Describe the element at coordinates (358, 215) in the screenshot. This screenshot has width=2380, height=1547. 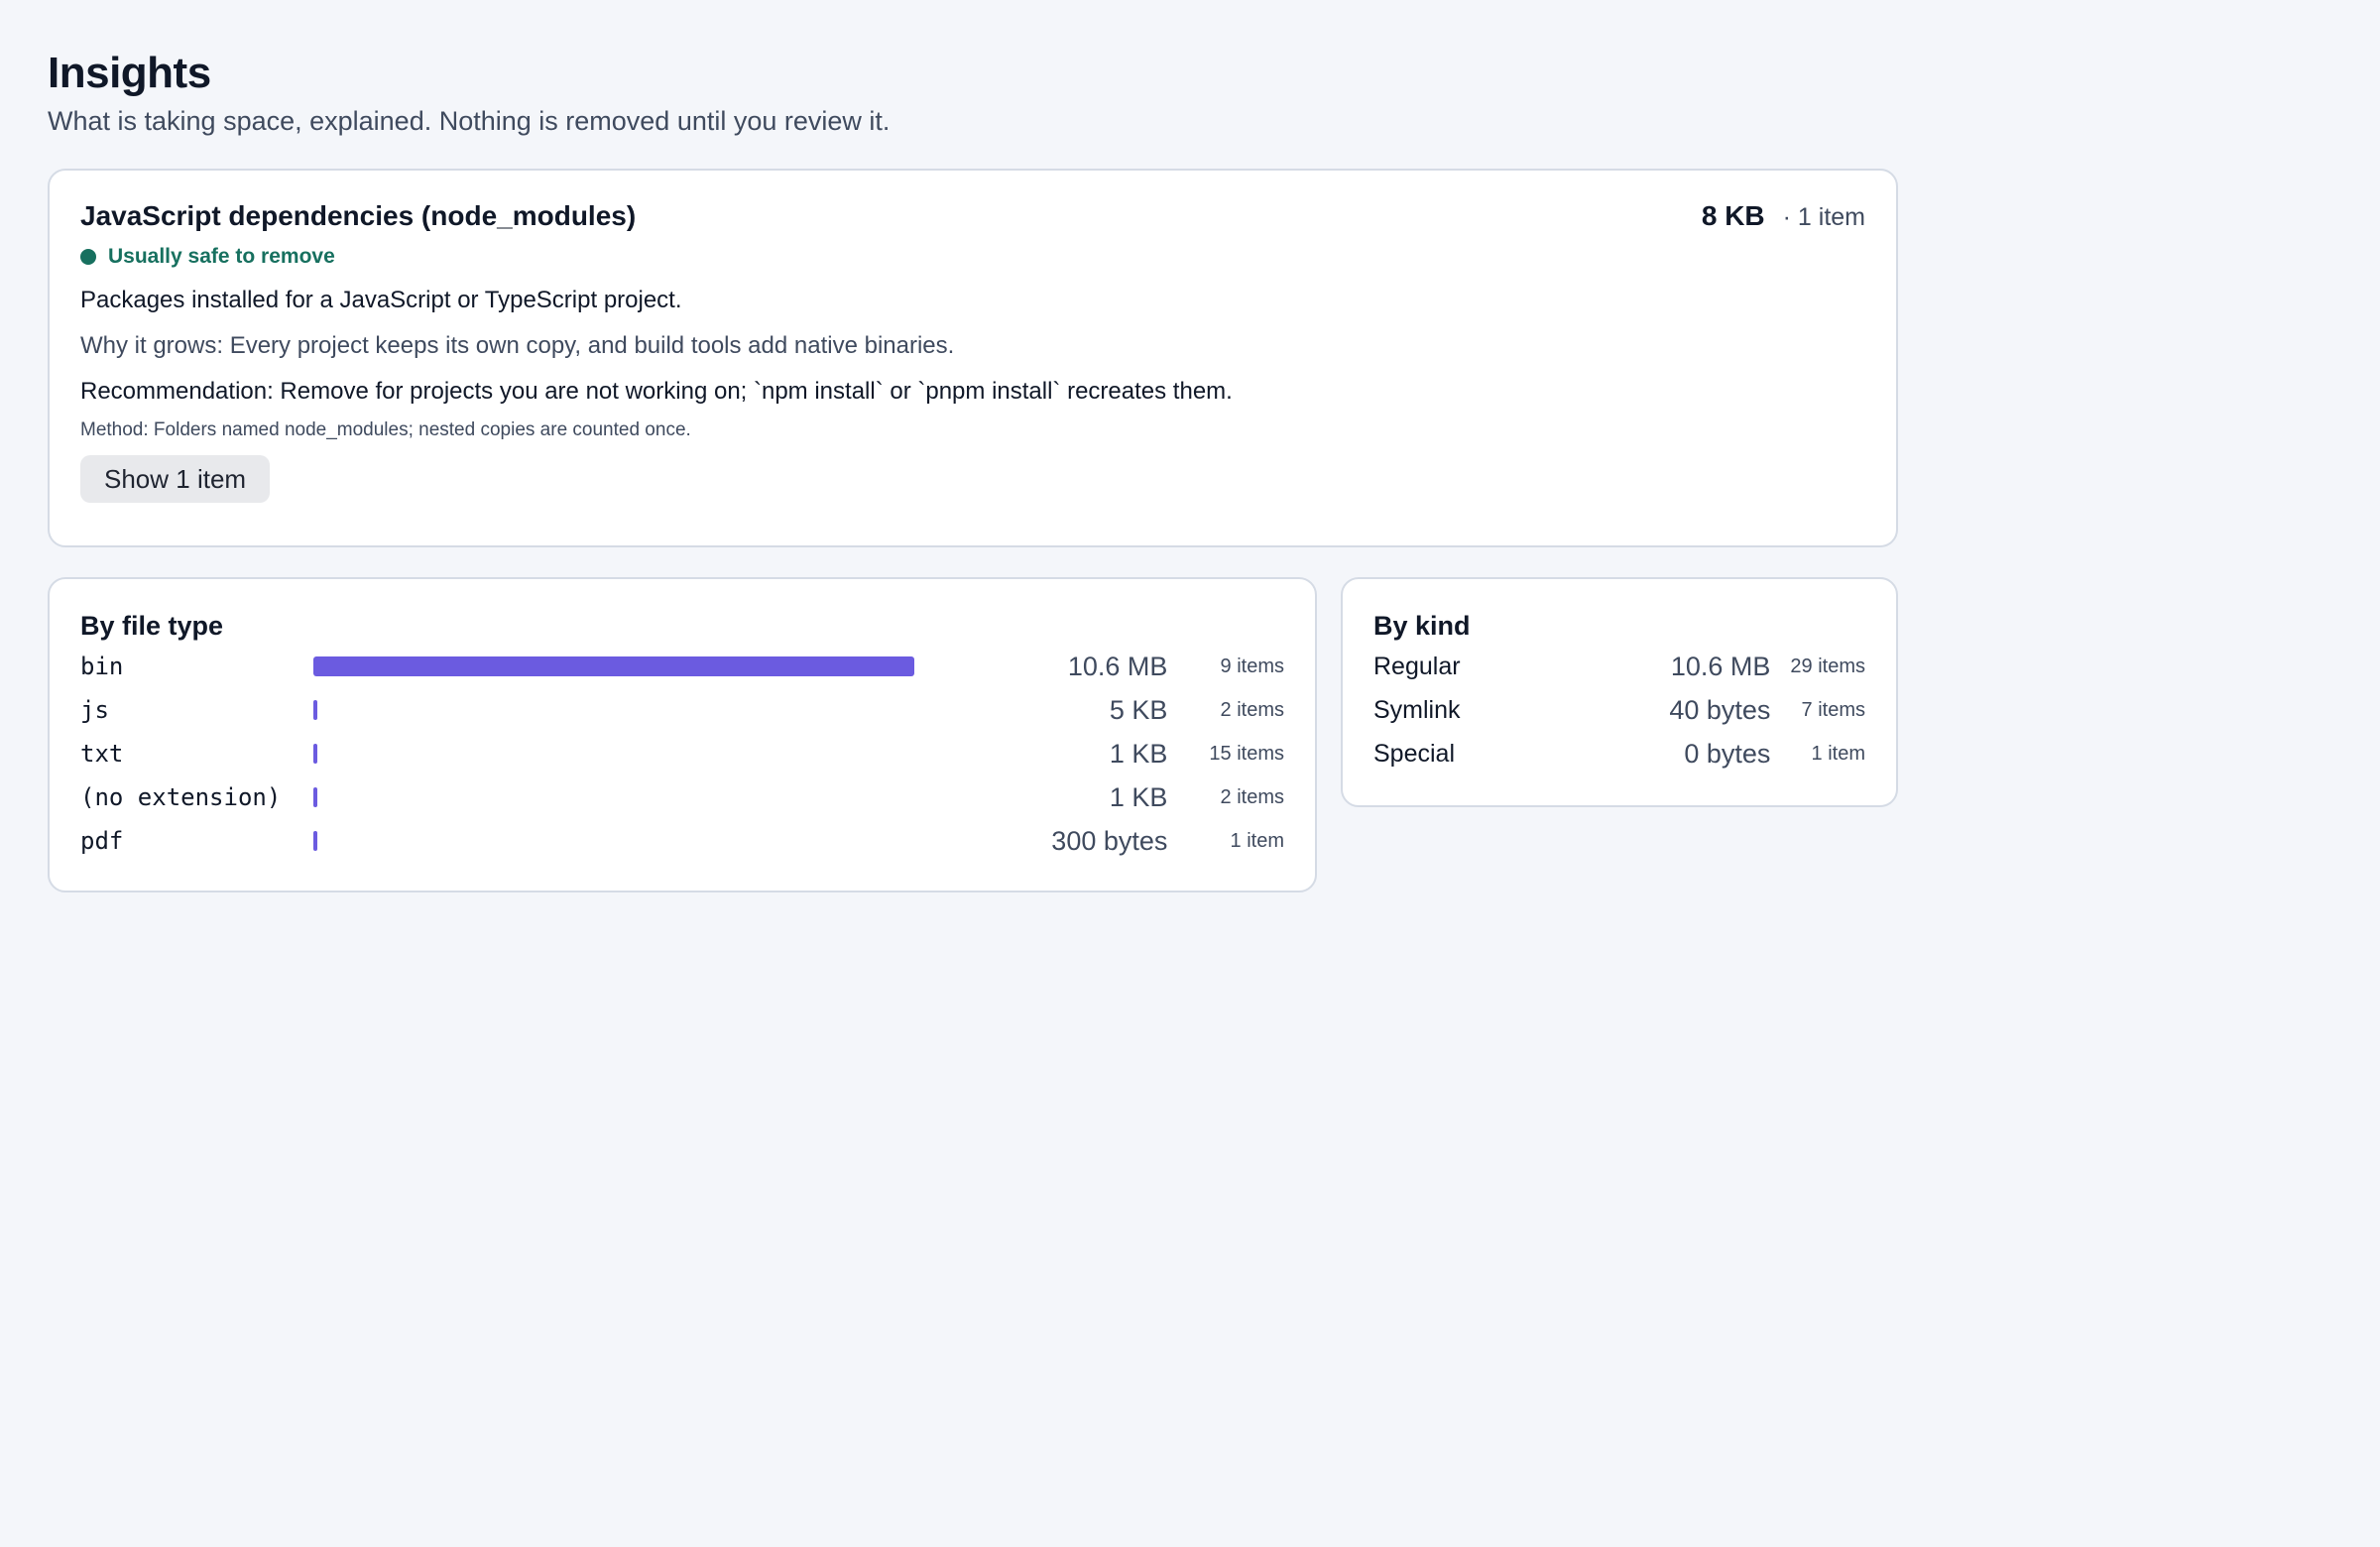
I see `insight-title: JavaScript dependencies (node_modules)` at that location.